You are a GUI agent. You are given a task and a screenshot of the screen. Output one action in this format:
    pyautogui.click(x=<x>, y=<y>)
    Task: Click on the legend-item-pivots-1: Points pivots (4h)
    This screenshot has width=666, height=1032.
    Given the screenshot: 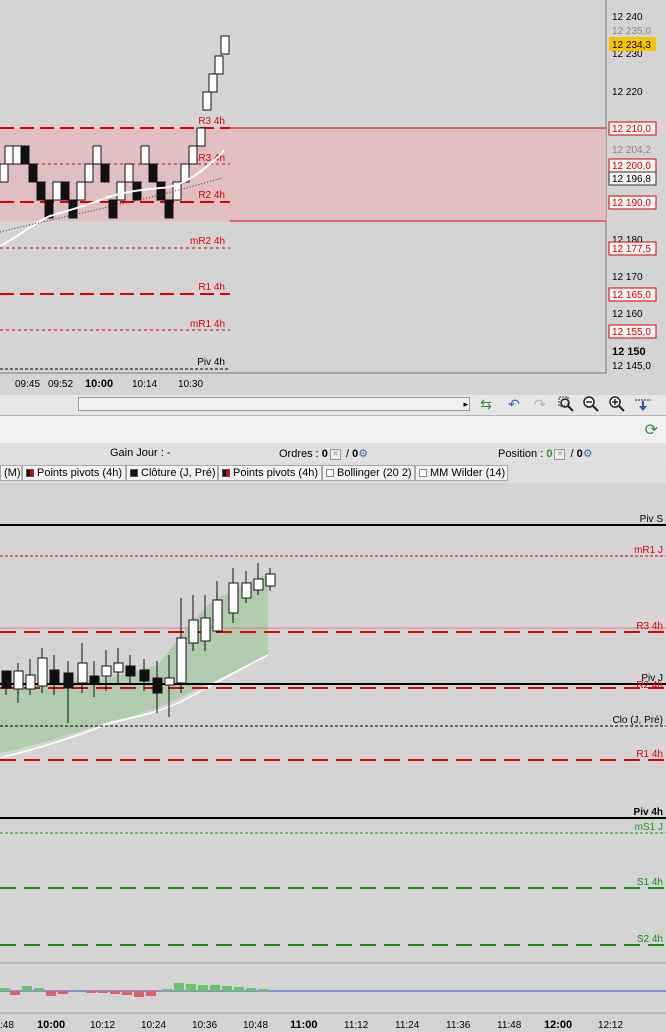 What is the action you would take?
    pyautogui.click(x=74, y=473)
    